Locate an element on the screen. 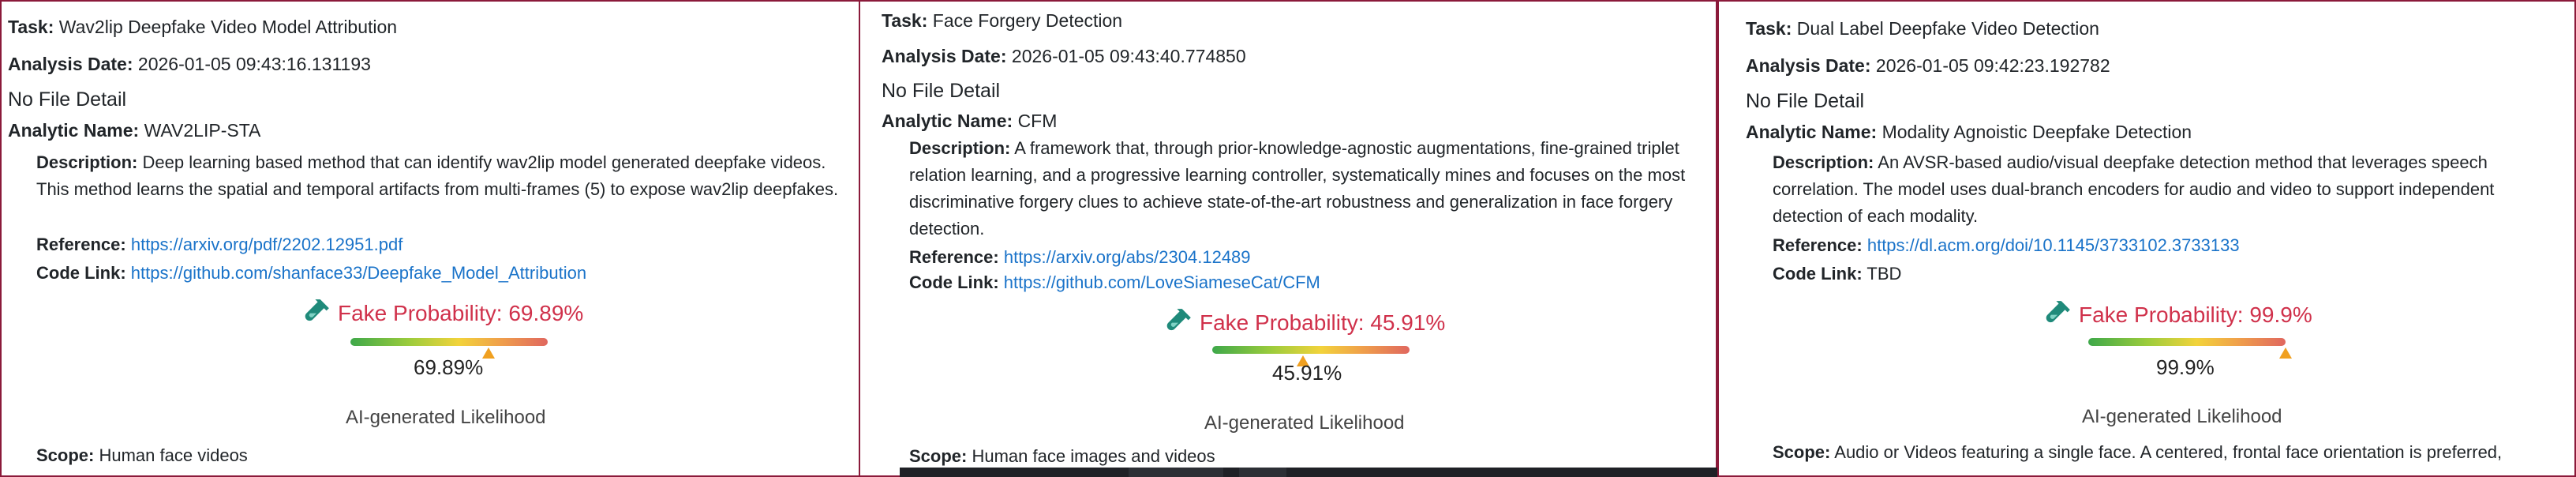 Image resolution: width=2576 pixels, height=477 pixels. task-row: Task: Face Forgery Detection is located at coordinates (1002, 20).